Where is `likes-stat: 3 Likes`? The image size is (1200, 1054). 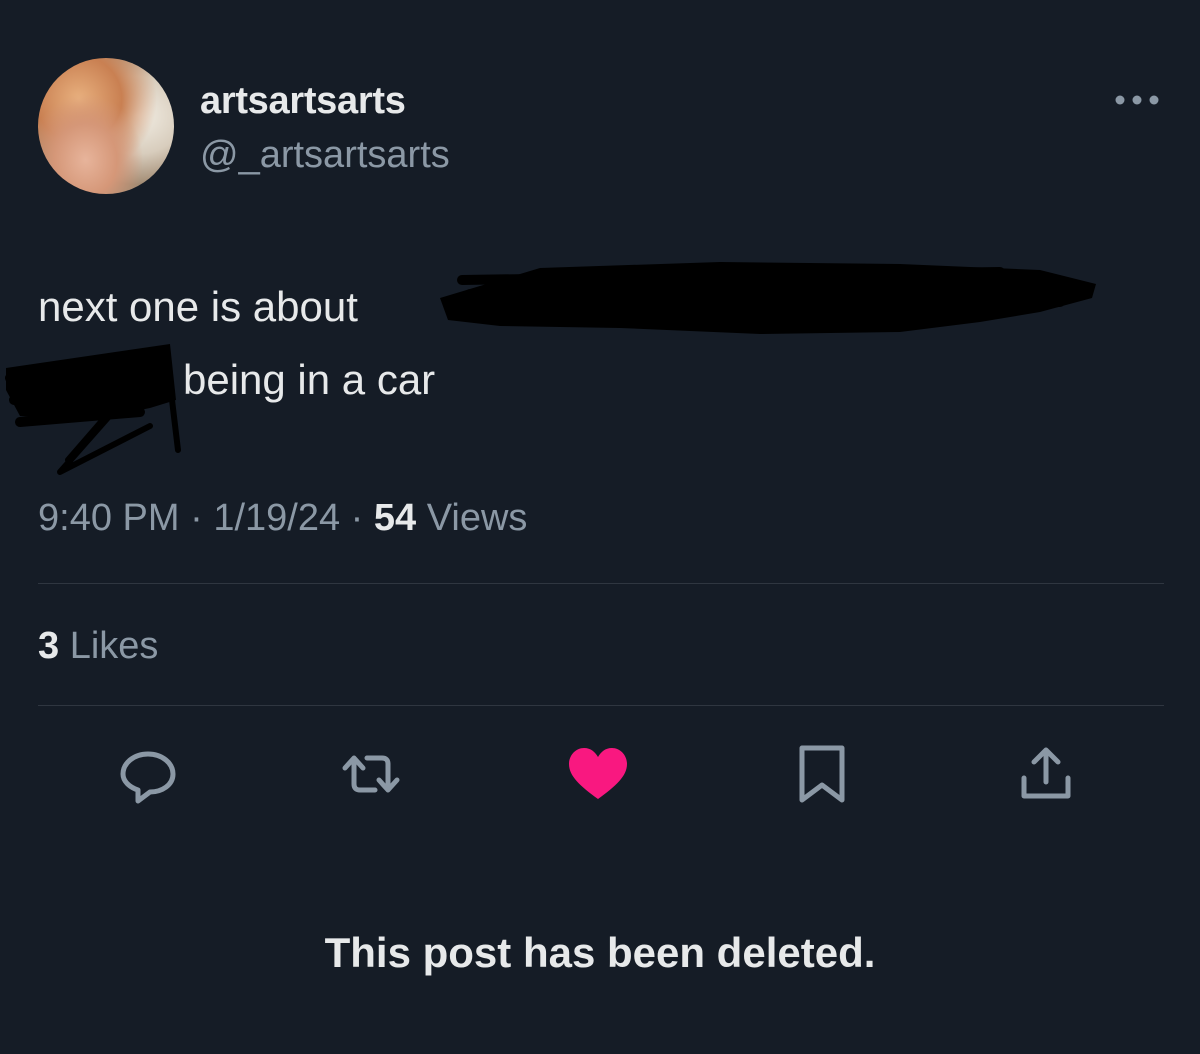
likes-stat: 3 Likes is located at coordinates (98, 646).